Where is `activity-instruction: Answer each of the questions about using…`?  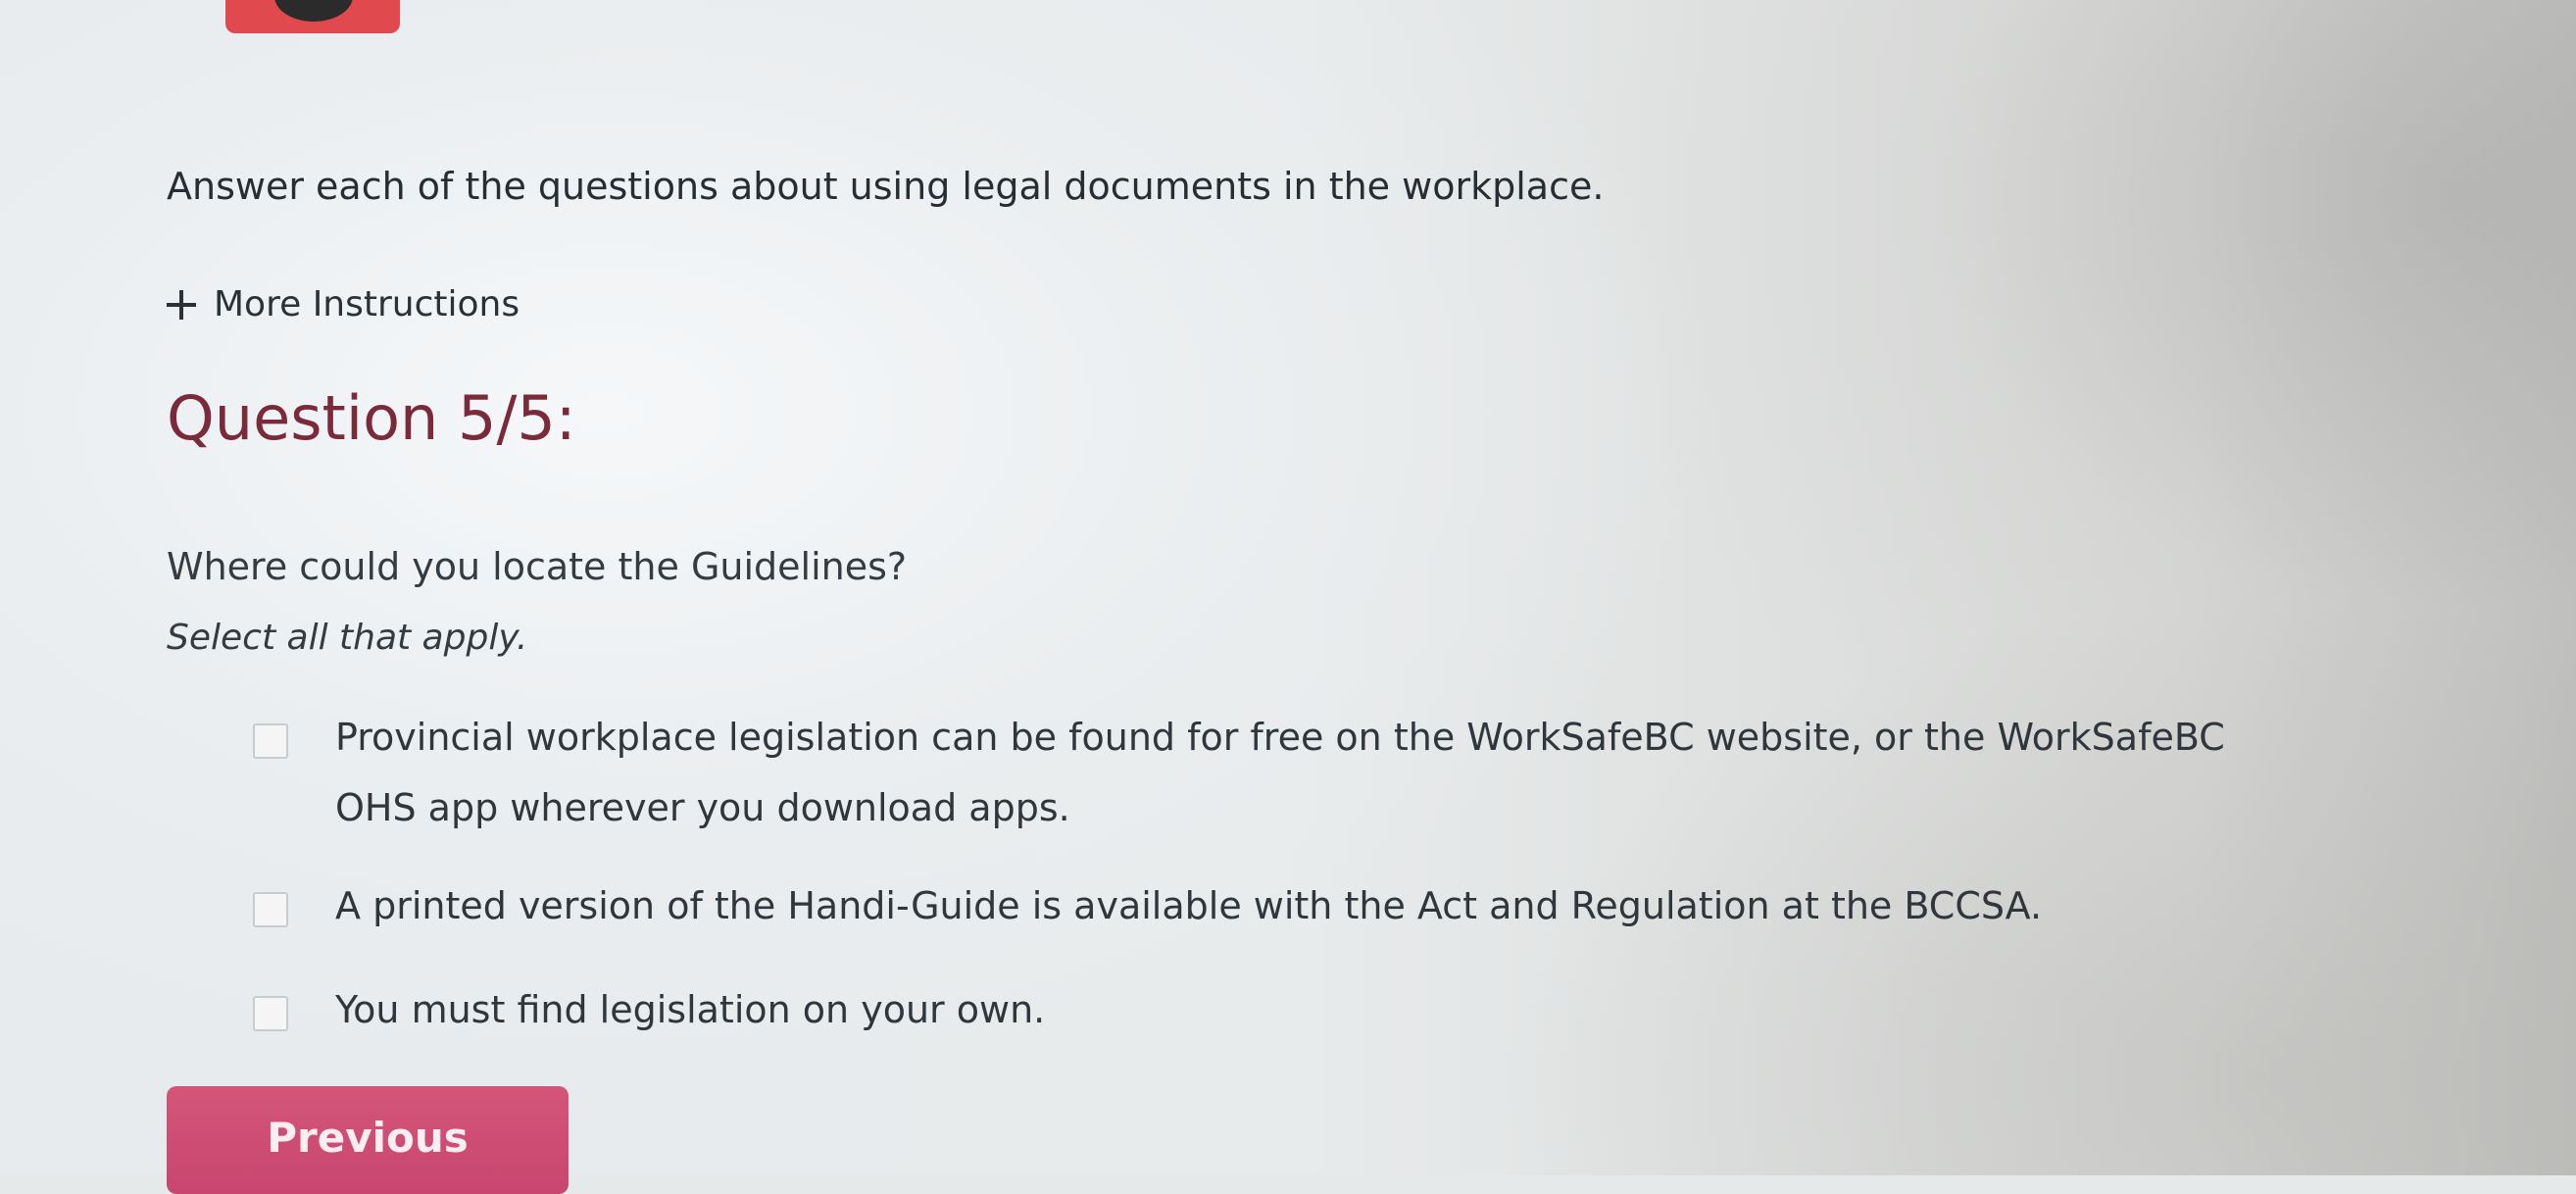 activity-instruction: Answer each of the questions about using… is located at coordinates (886, 187).